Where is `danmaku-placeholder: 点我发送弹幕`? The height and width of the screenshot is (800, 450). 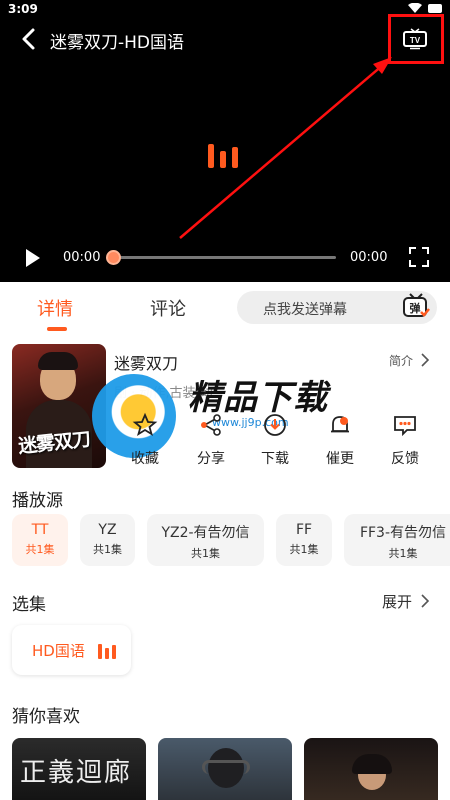 danmaku-placeholder: 点我发送弹幕 is located at coordinates (305, 310).